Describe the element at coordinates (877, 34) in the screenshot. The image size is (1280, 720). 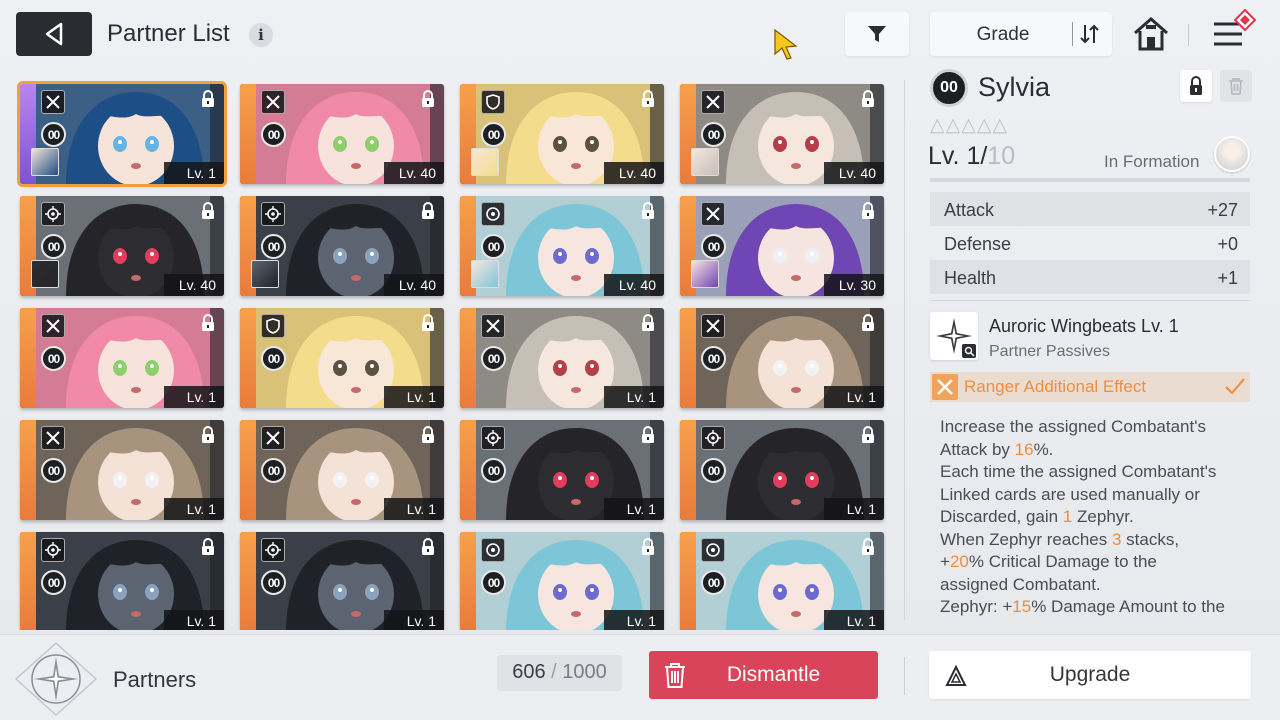
I see `filter-button` at that location.